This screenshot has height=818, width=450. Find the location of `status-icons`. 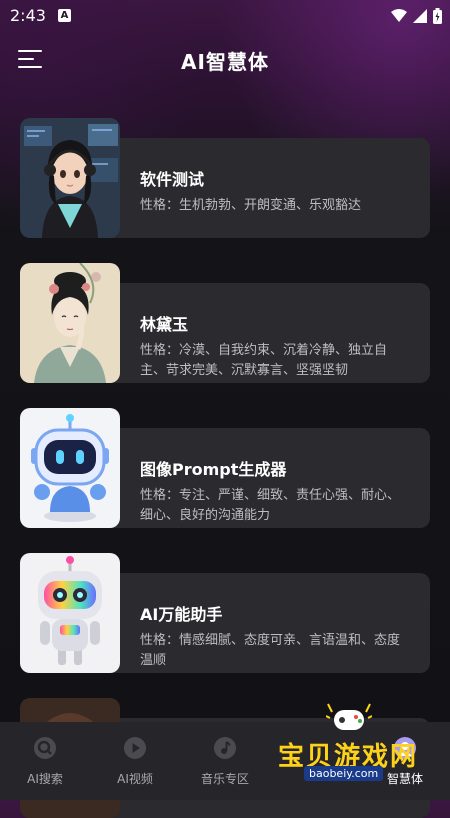

status-icons is located at coordinates (416, 16).